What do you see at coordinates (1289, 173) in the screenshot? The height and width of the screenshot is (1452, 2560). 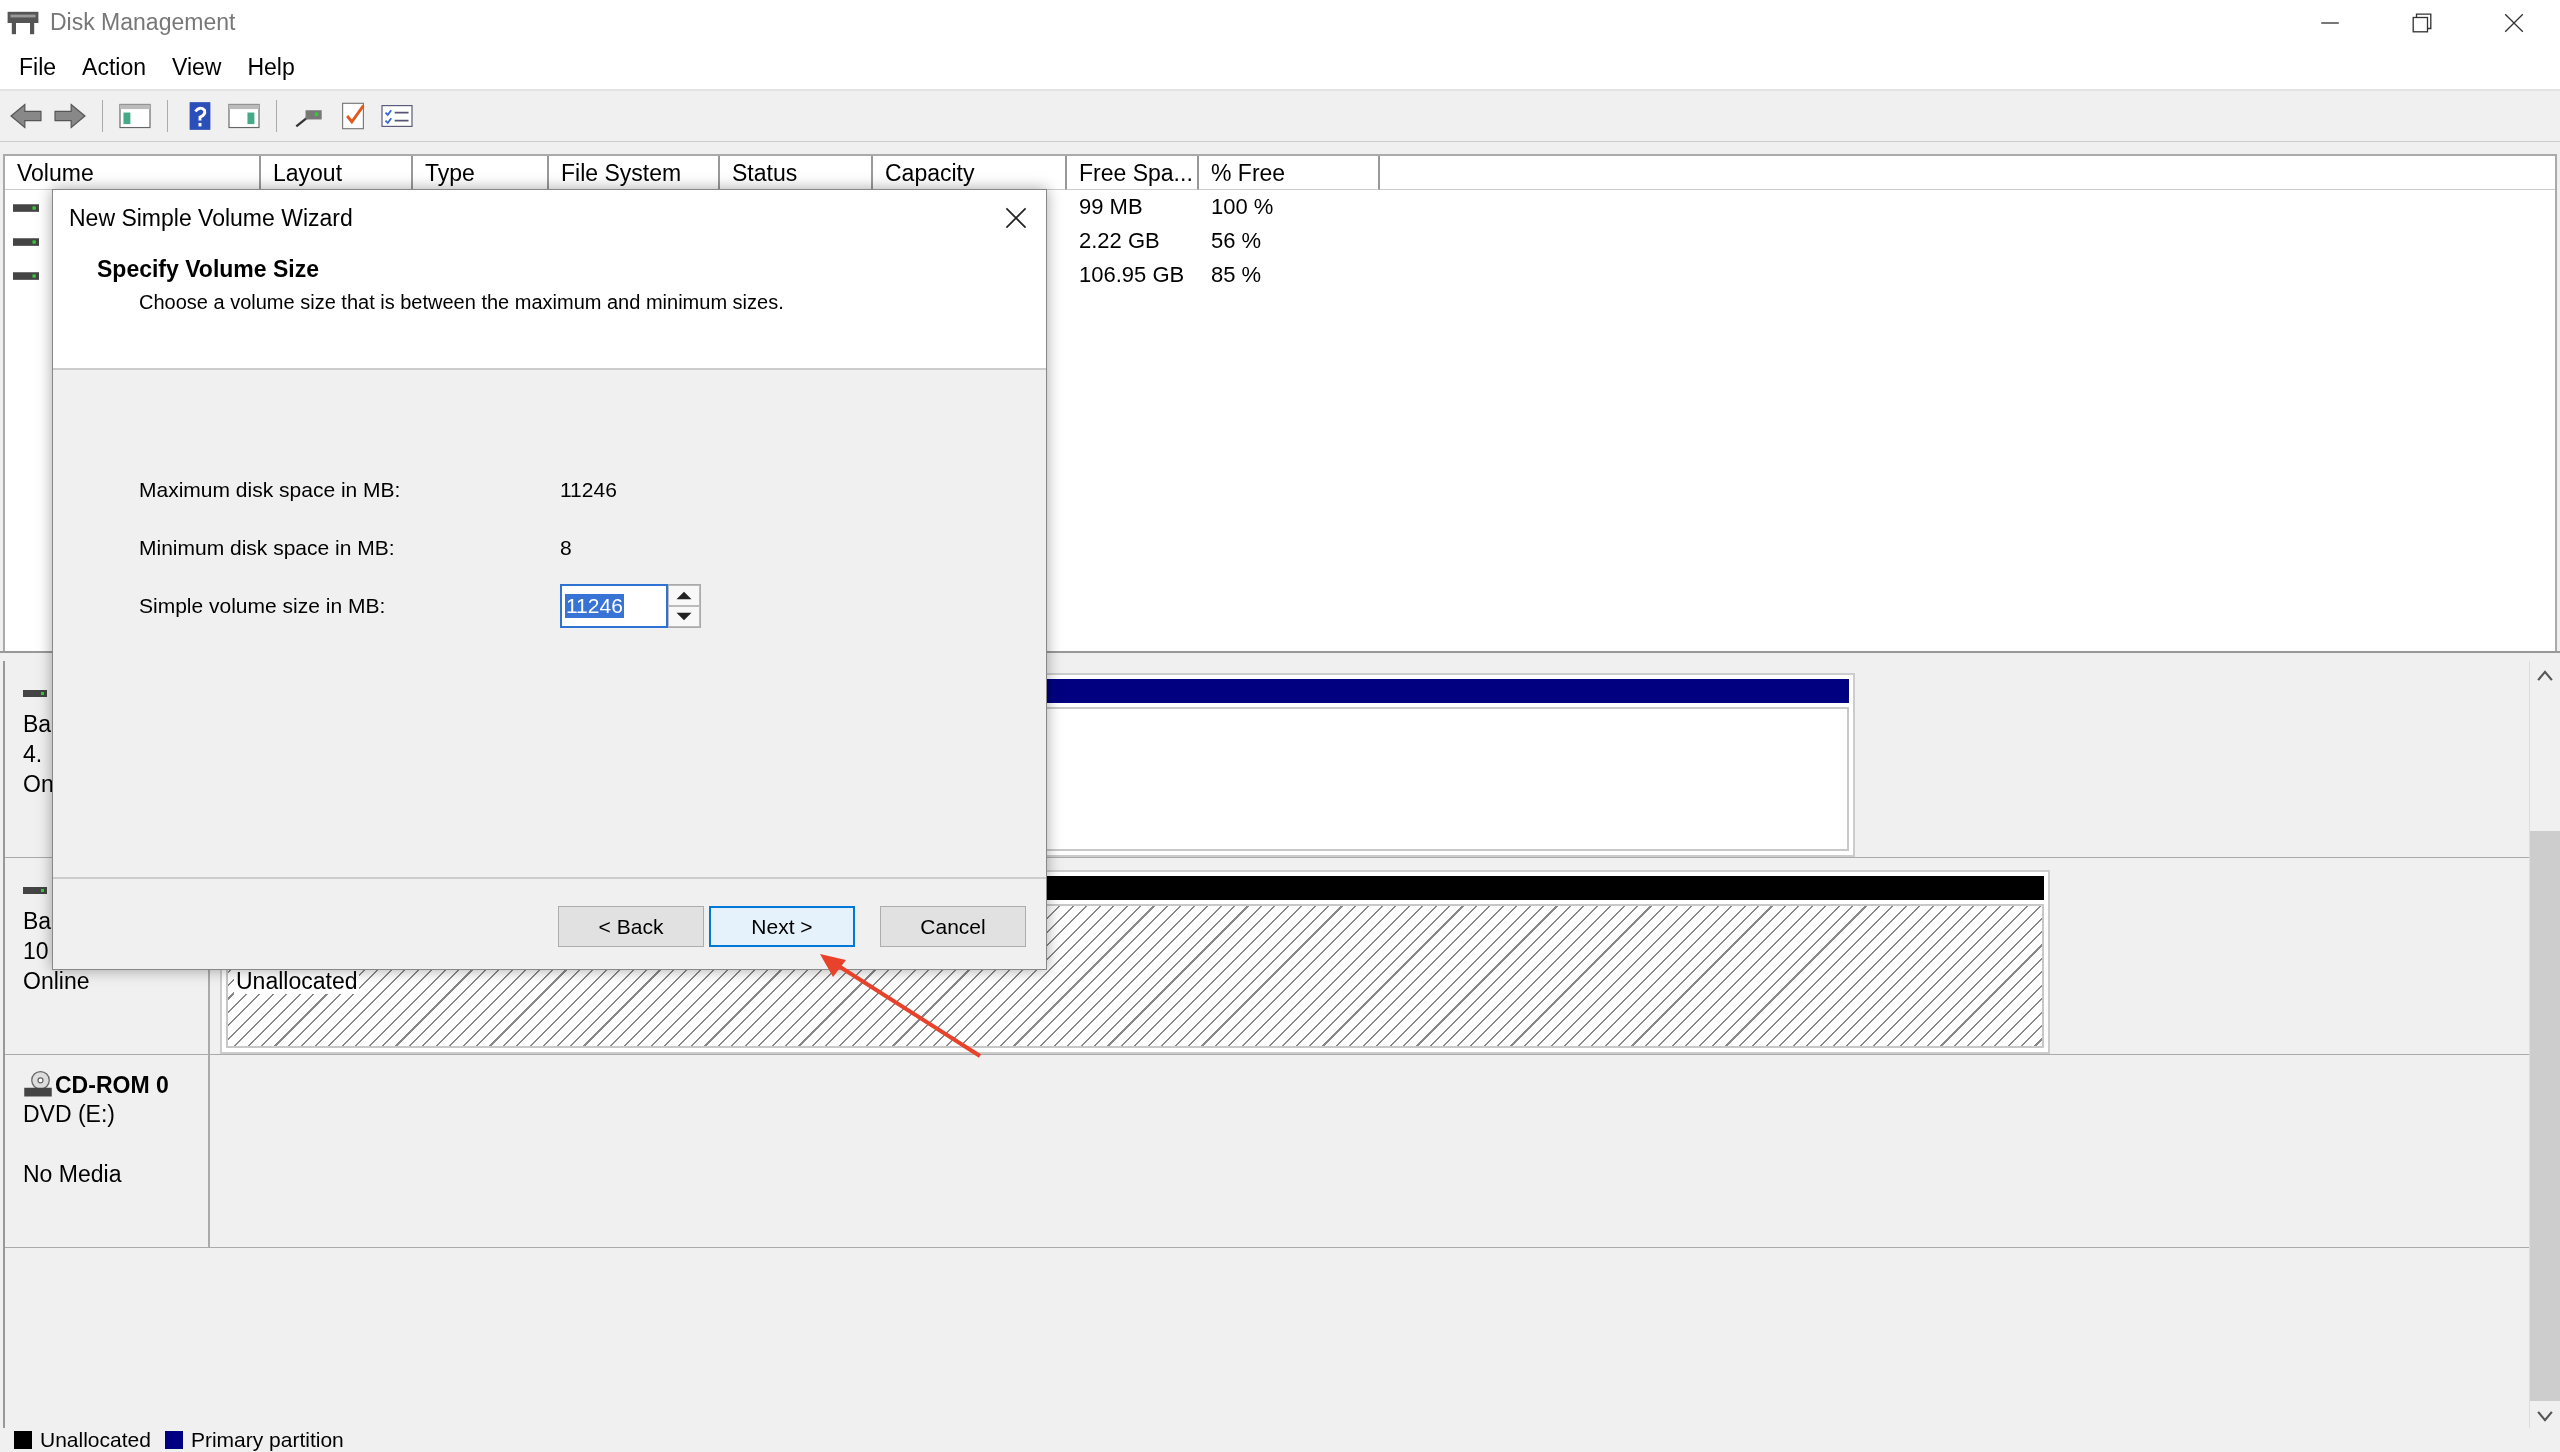 I see `column-header: % Free` at bounding box center [1289, 173].